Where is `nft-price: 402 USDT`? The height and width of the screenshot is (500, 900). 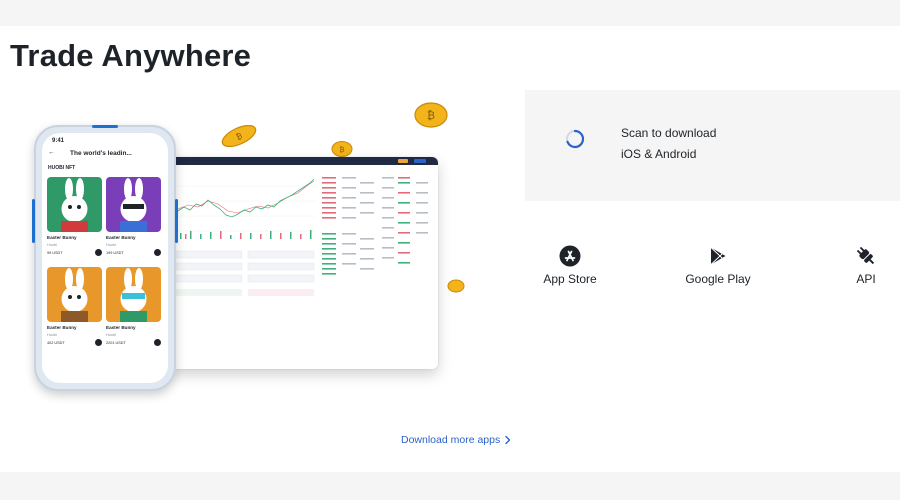 nft-price: 402 USDT is located at coordinates (74, 342).